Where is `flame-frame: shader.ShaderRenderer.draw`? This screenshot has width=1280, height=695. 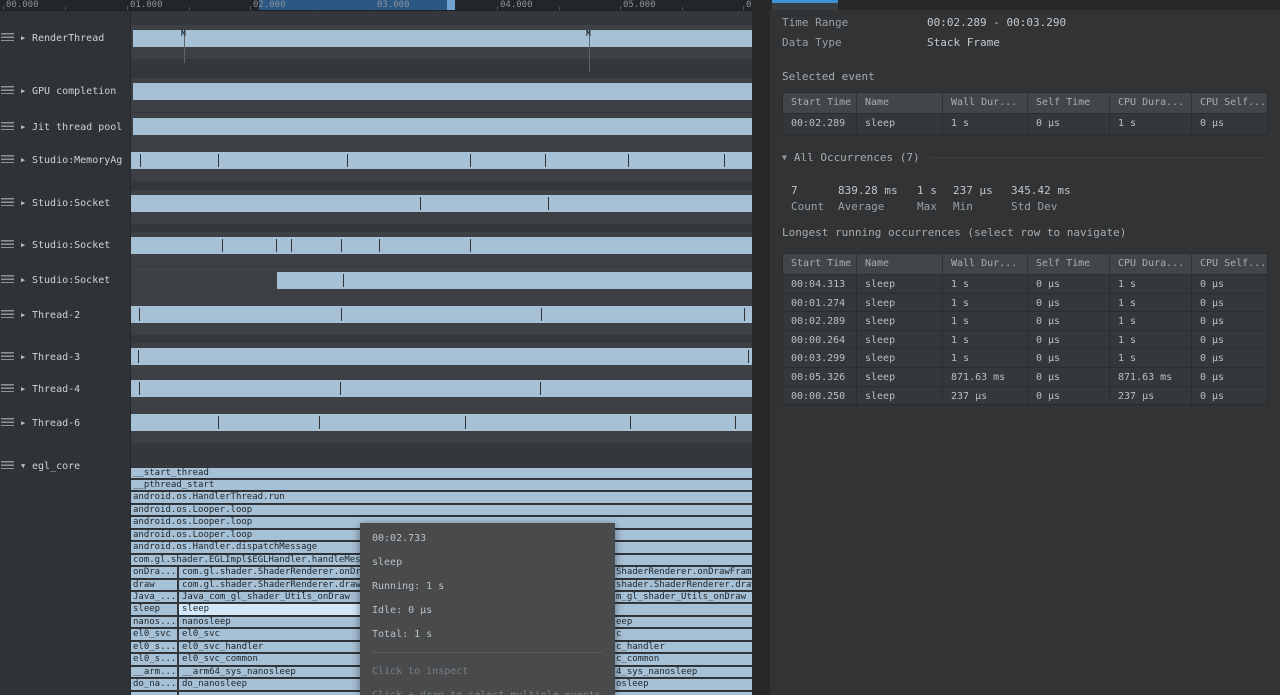
flame-frame: shader.ShaderRenderer.draw is located at coordinates (683, 585).